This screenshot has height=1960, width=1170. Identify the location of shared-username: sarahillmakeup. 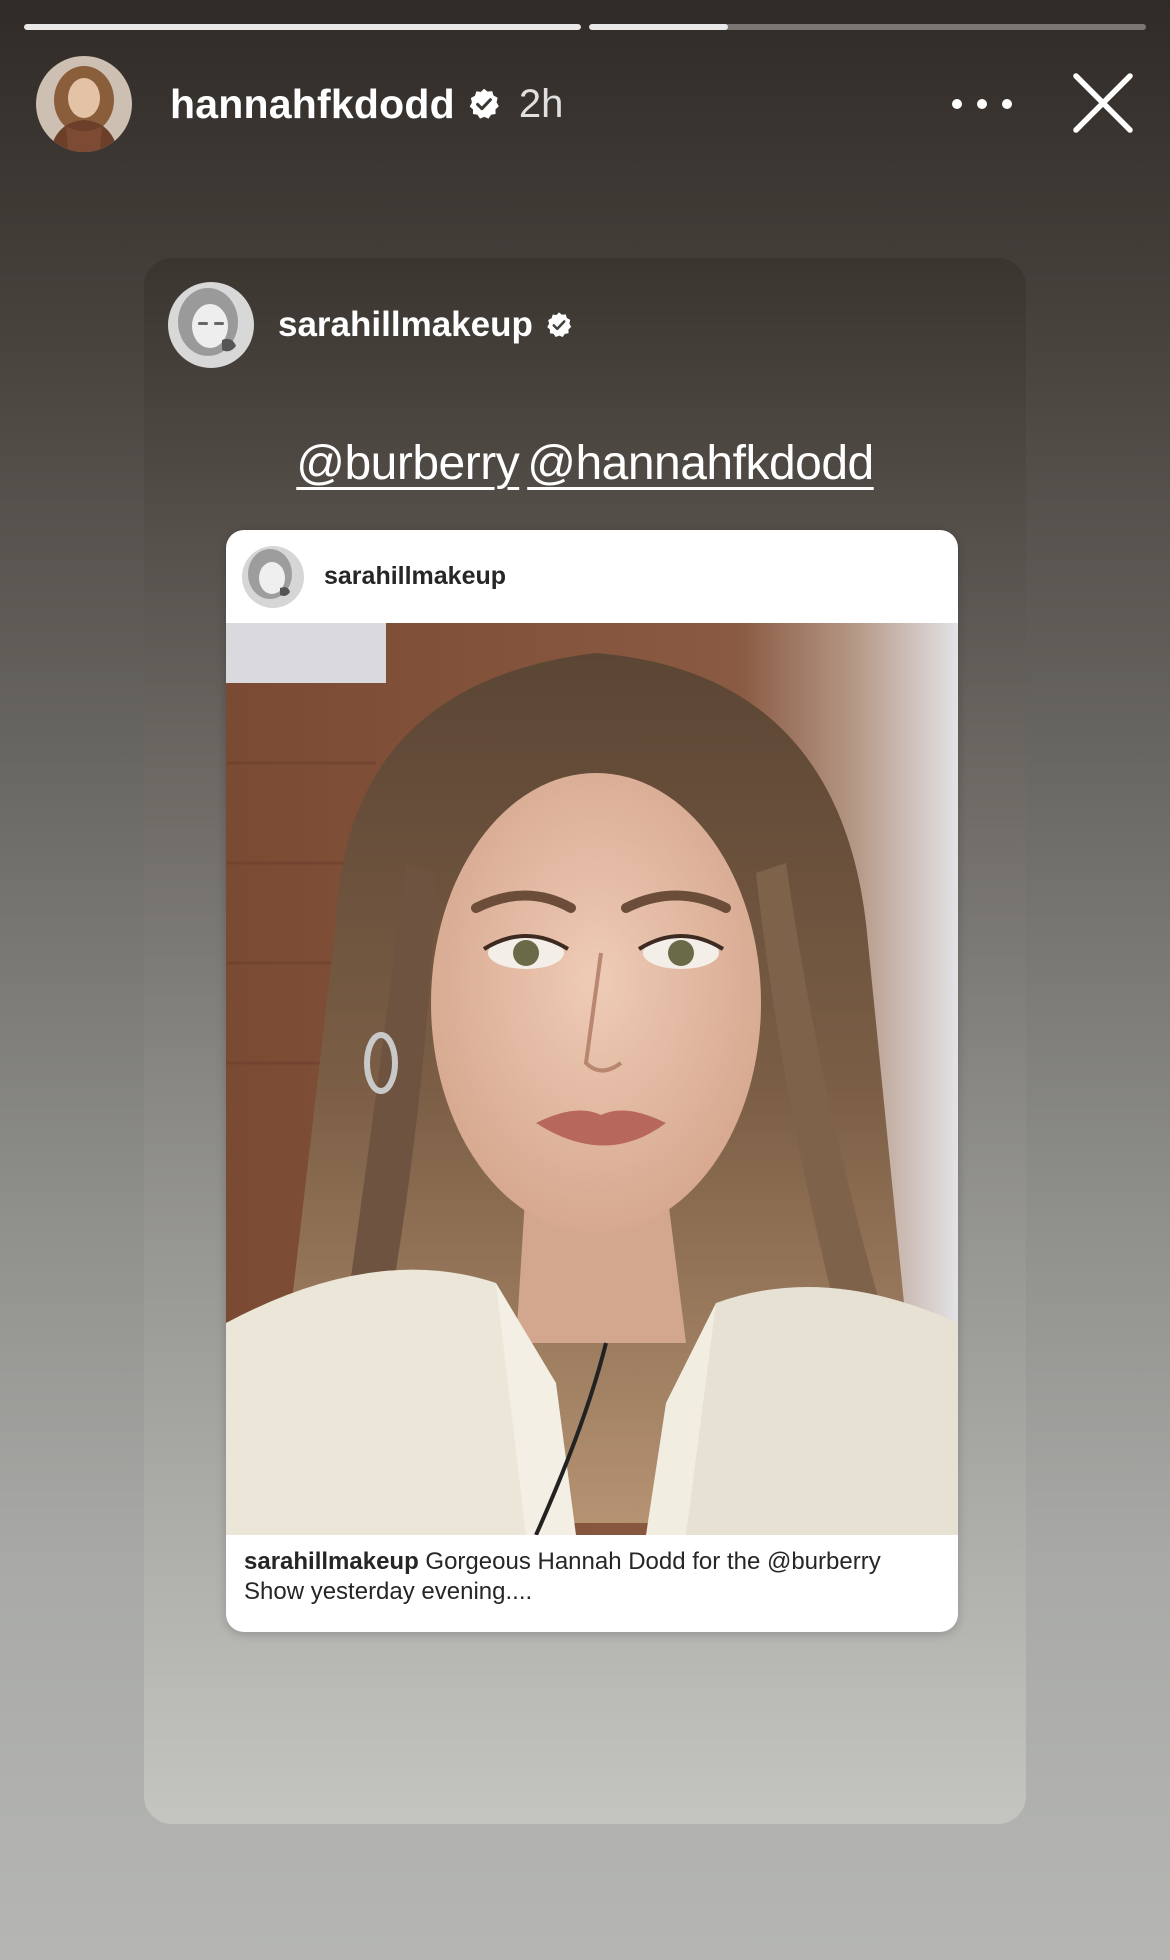
(405, 325).